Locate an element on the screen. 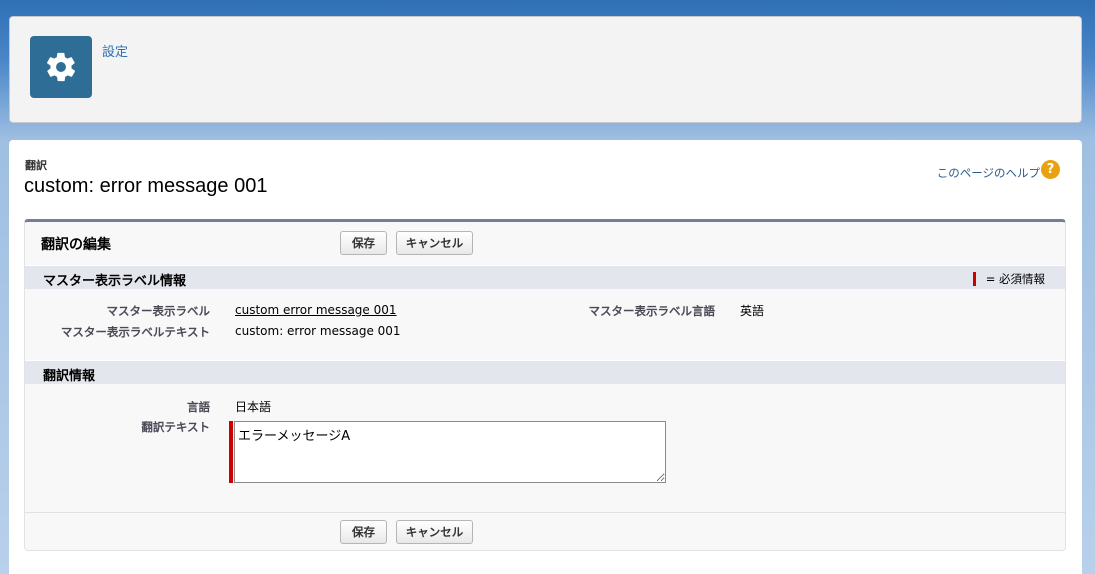 Image resolution: width=1095 pixels, height=574 pixels. language-value: 日本語 is located at coordinates (253, 407).